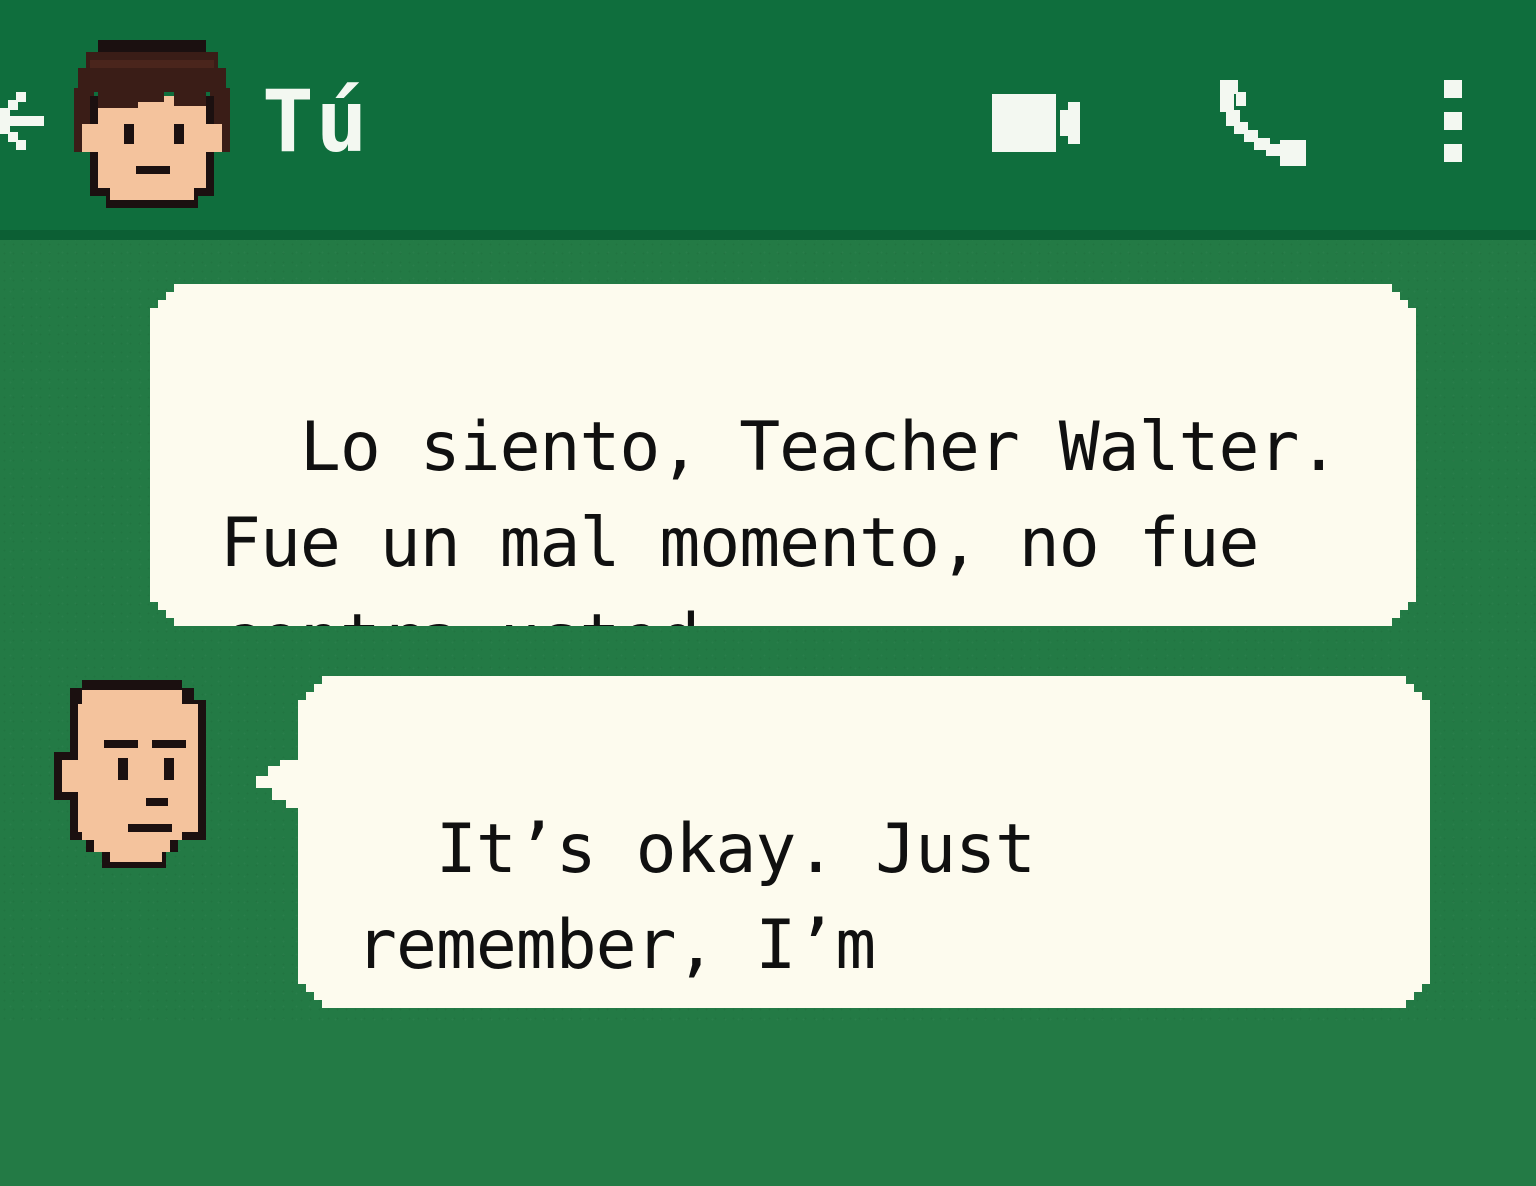  I want to click on bubble-tail, so click(280, 786).